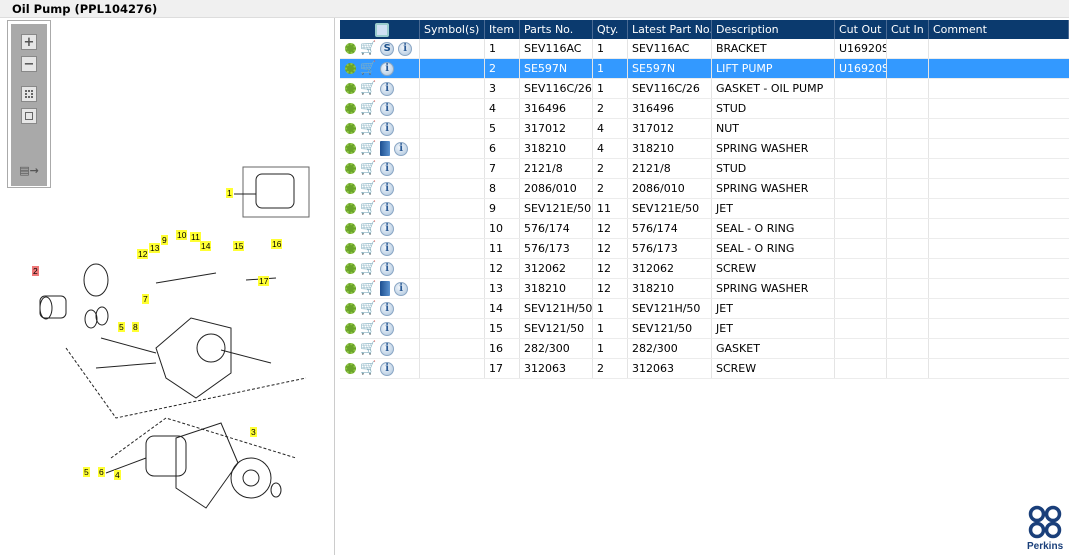  What do you see at coordinates (264, 281) in the screenshot?
I see `callout-17: 17` at bounding box center [264, 281].